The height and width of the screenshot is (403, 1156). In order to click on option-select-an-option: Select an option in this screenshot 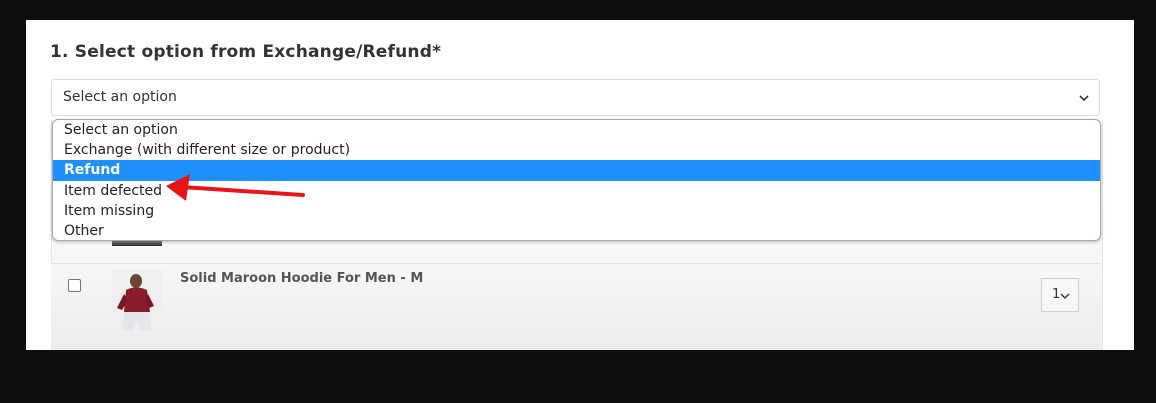, I will do `click(576, 130)`.